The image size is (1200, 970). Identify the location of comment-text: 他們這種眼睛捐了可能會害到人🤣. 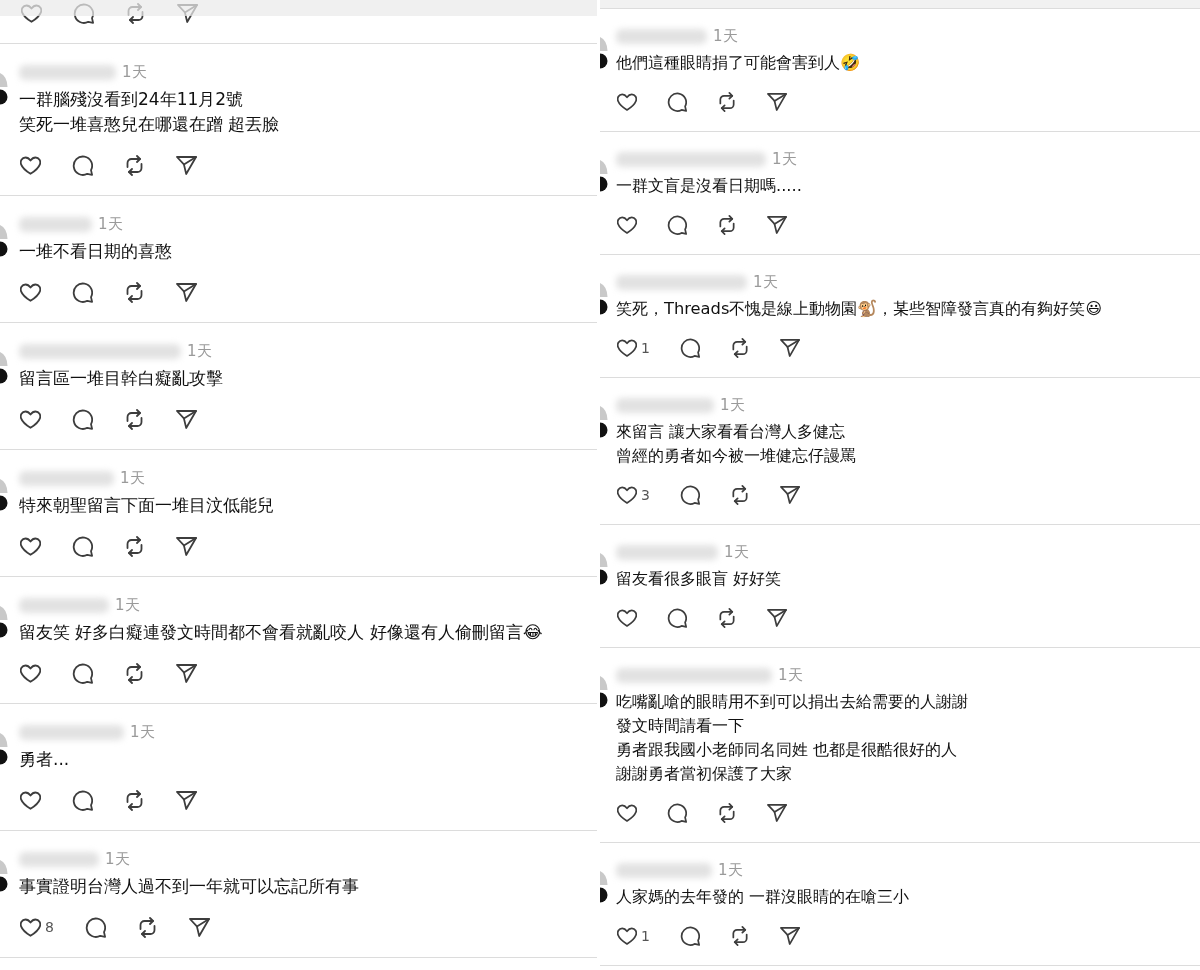
(738, 63).